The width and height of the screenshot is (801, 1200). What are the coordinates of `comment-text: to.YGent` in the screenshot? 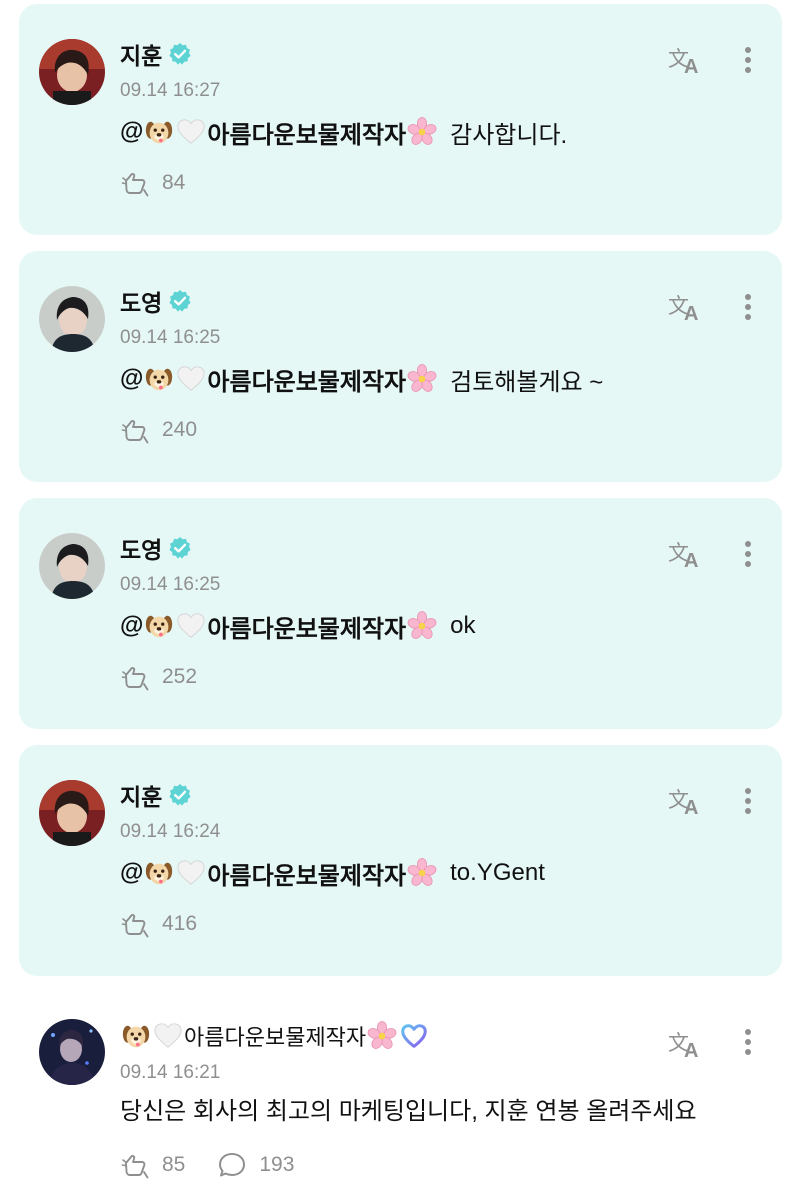 It's located at (497, 872).